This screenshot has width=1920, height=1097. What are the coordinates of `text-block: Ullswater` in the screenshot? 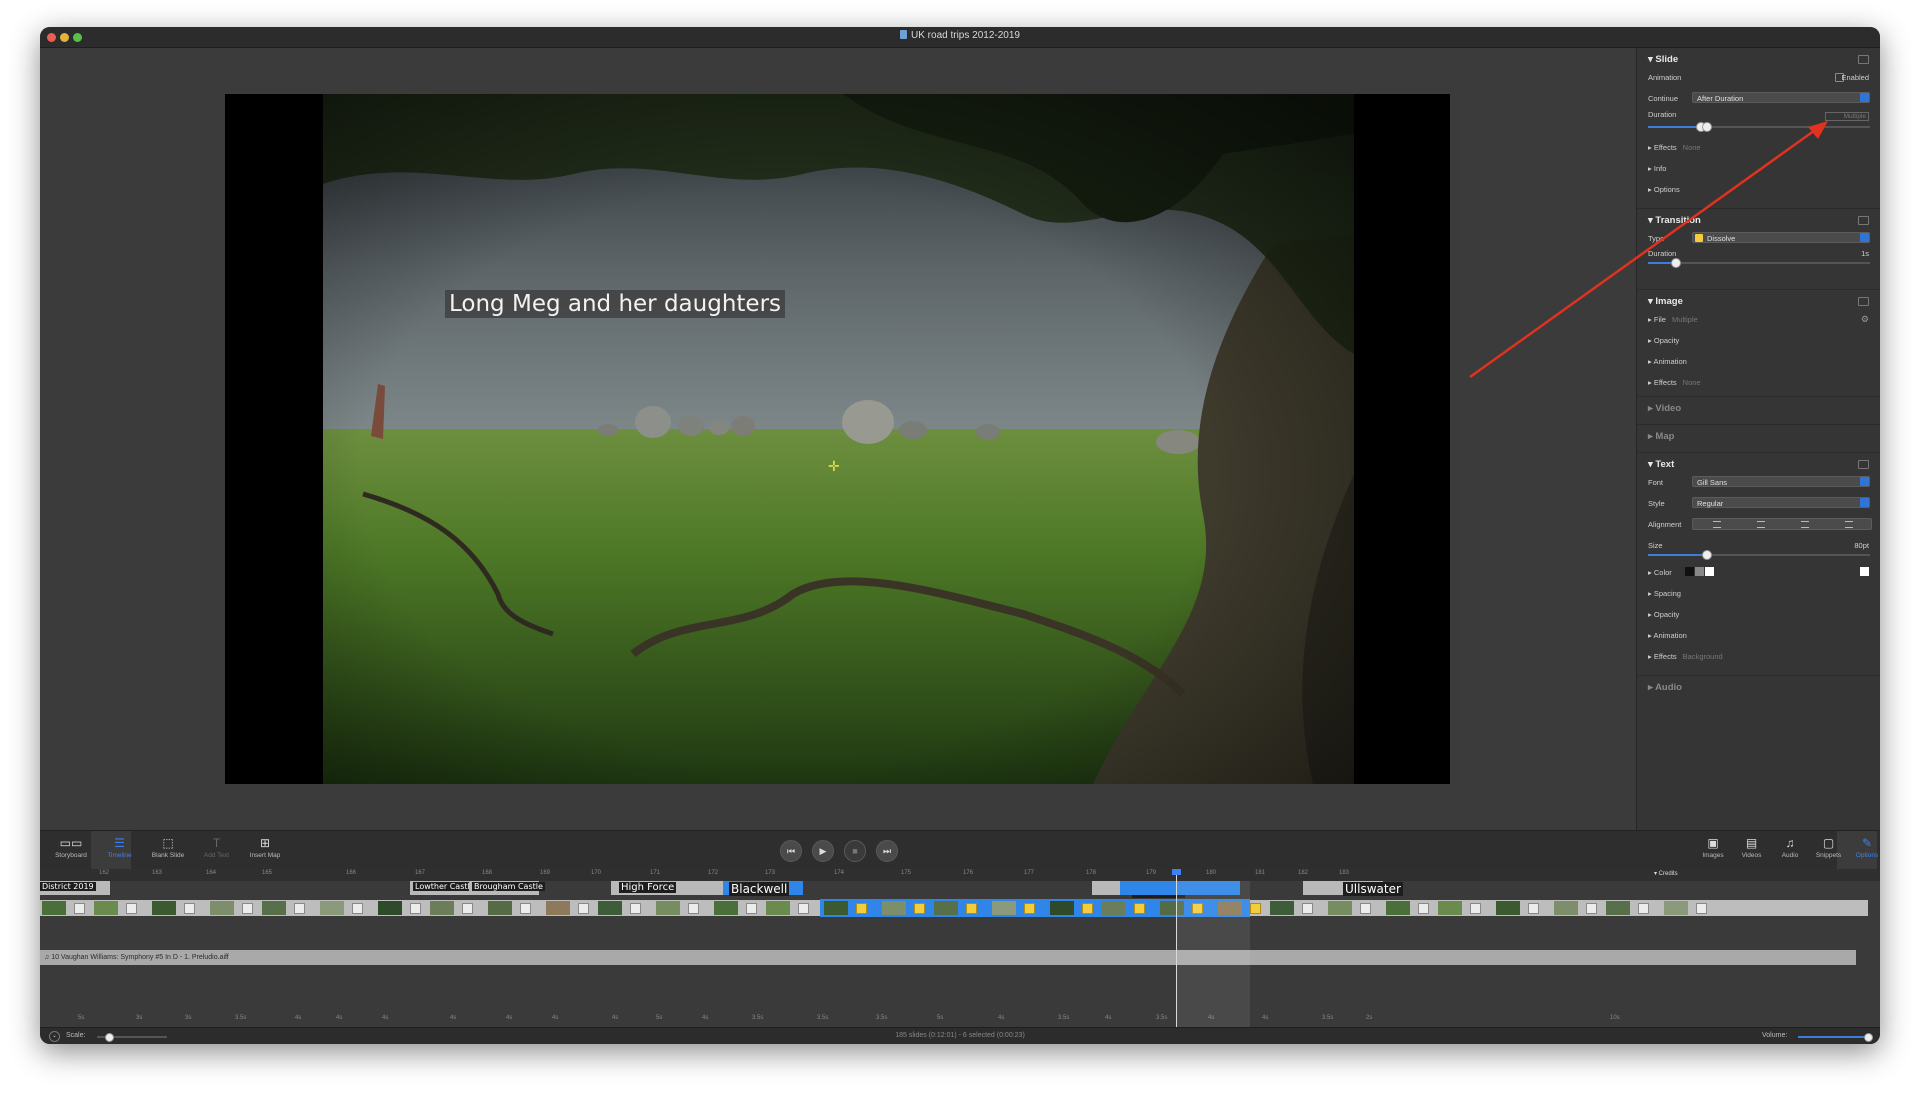 It's located at (1353, 888).